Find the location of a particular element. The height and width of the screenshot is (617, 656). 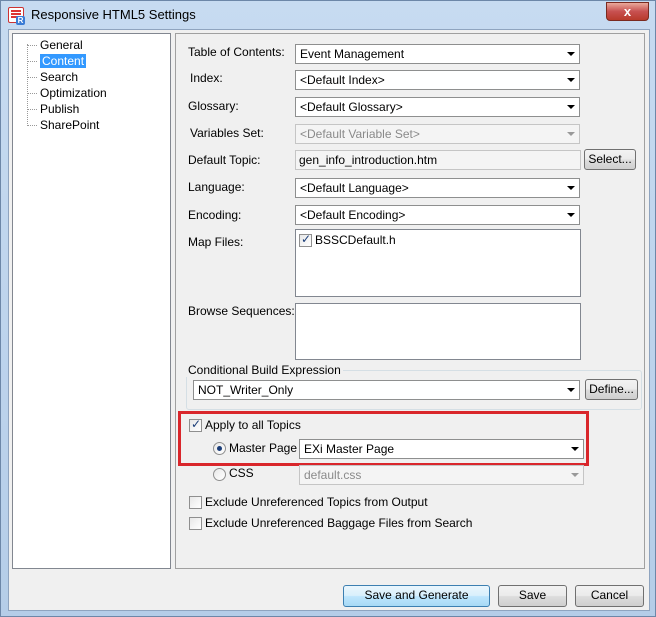

index-label: Index: is located at coordinates (206, 78).